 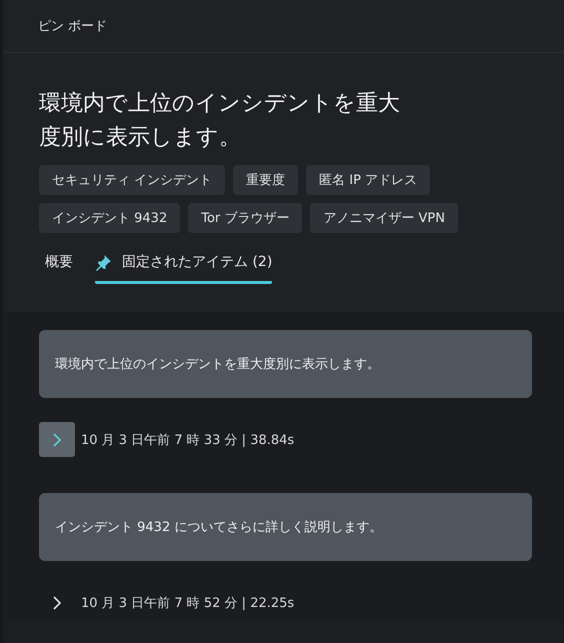 I want to click on tag: セキュリティ インシデント, so click(x=132, y=180).